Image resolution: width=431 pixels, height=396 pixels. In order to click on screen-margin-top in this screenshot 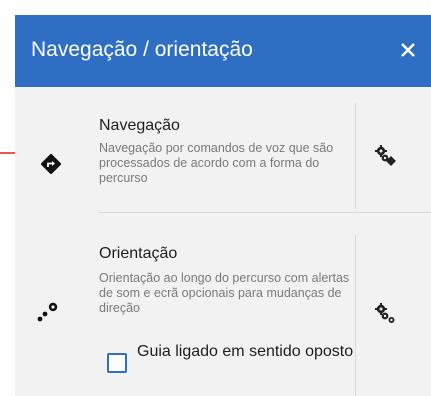, I will do `click(215, 7)`.